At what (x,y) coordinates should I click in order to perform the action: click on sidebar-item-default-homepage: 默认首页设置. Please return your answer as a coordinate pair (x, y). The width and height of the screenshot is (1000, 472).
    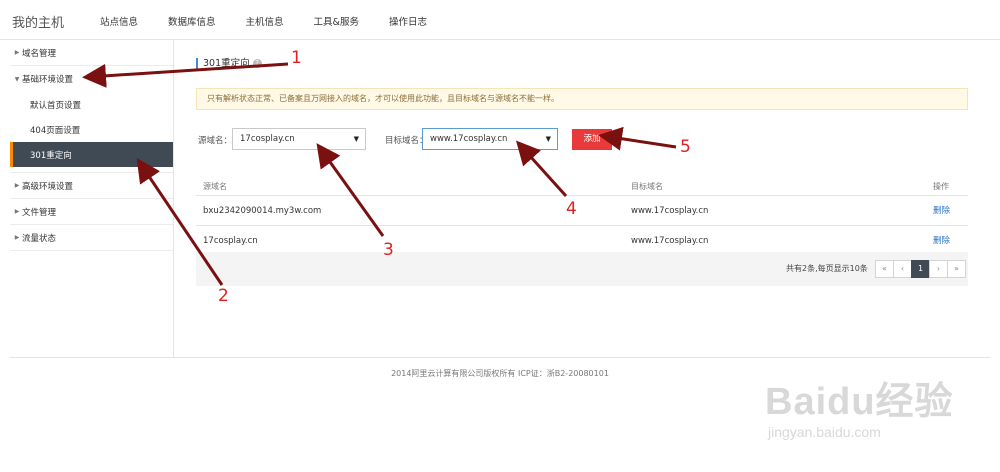
    Looking at the image, I should click on (91, 104).